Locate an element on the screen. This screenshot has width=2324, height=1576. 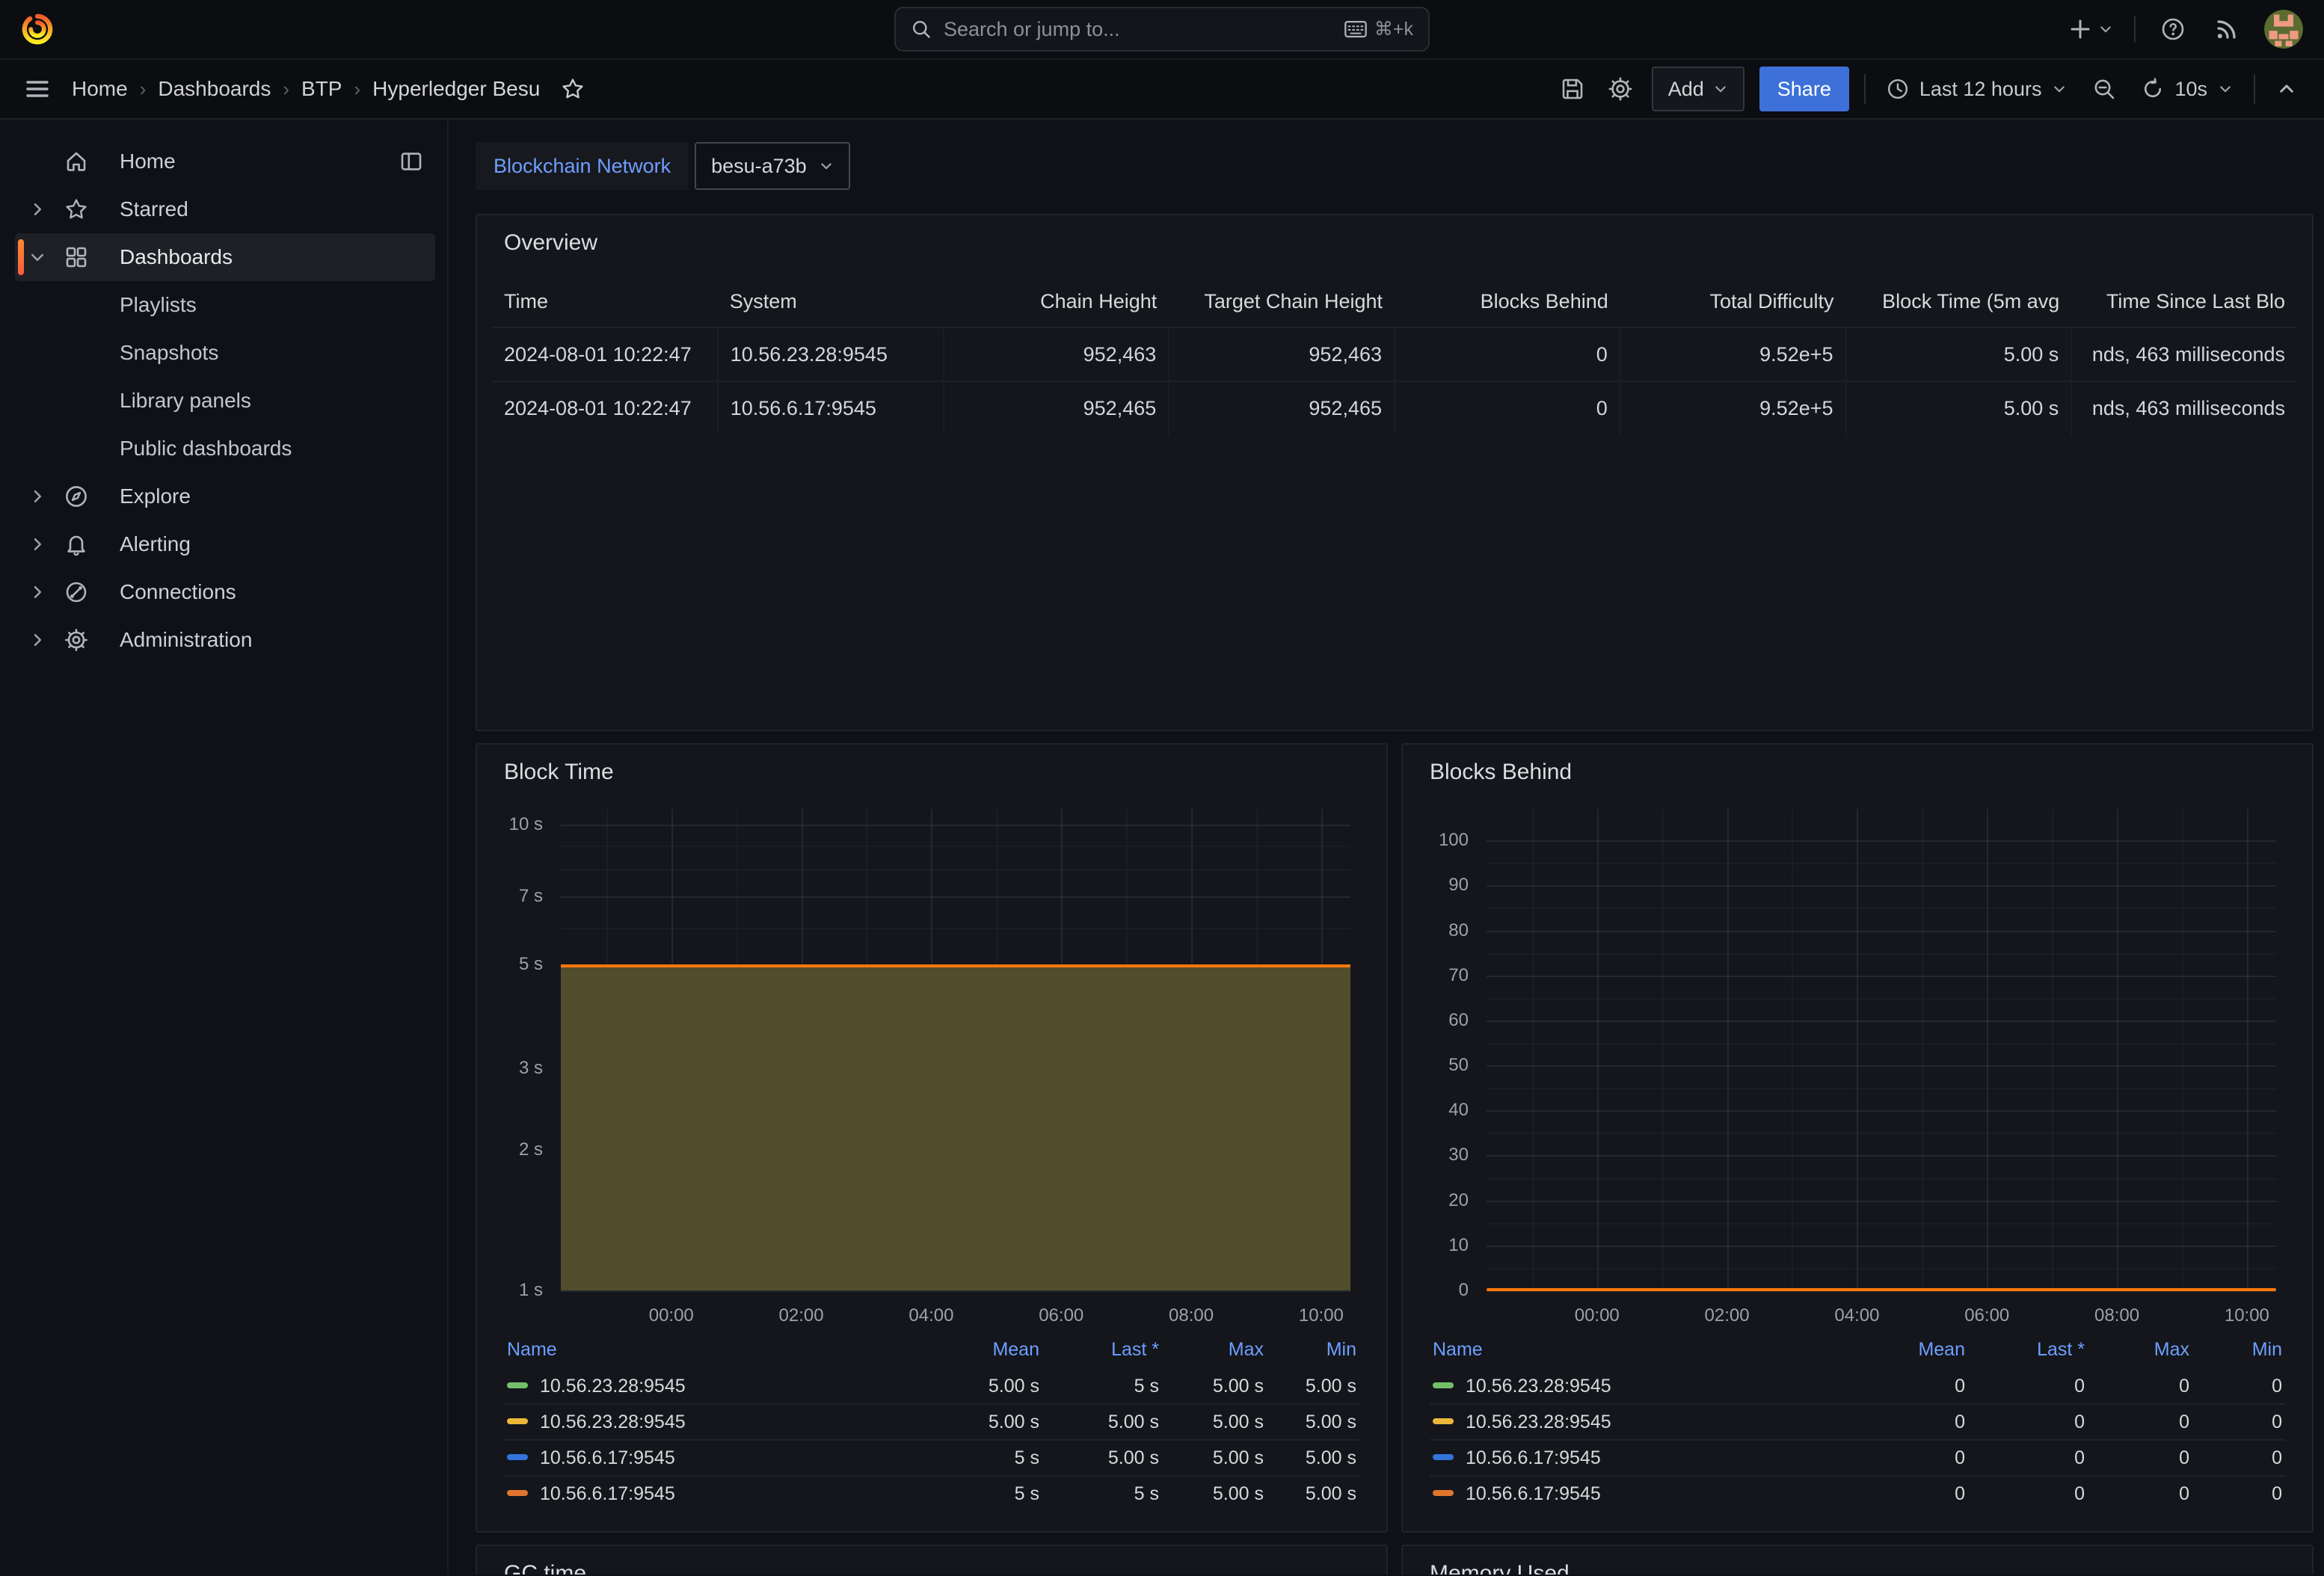
sidebar-item-home: Home is located at coordinates (225, 161).